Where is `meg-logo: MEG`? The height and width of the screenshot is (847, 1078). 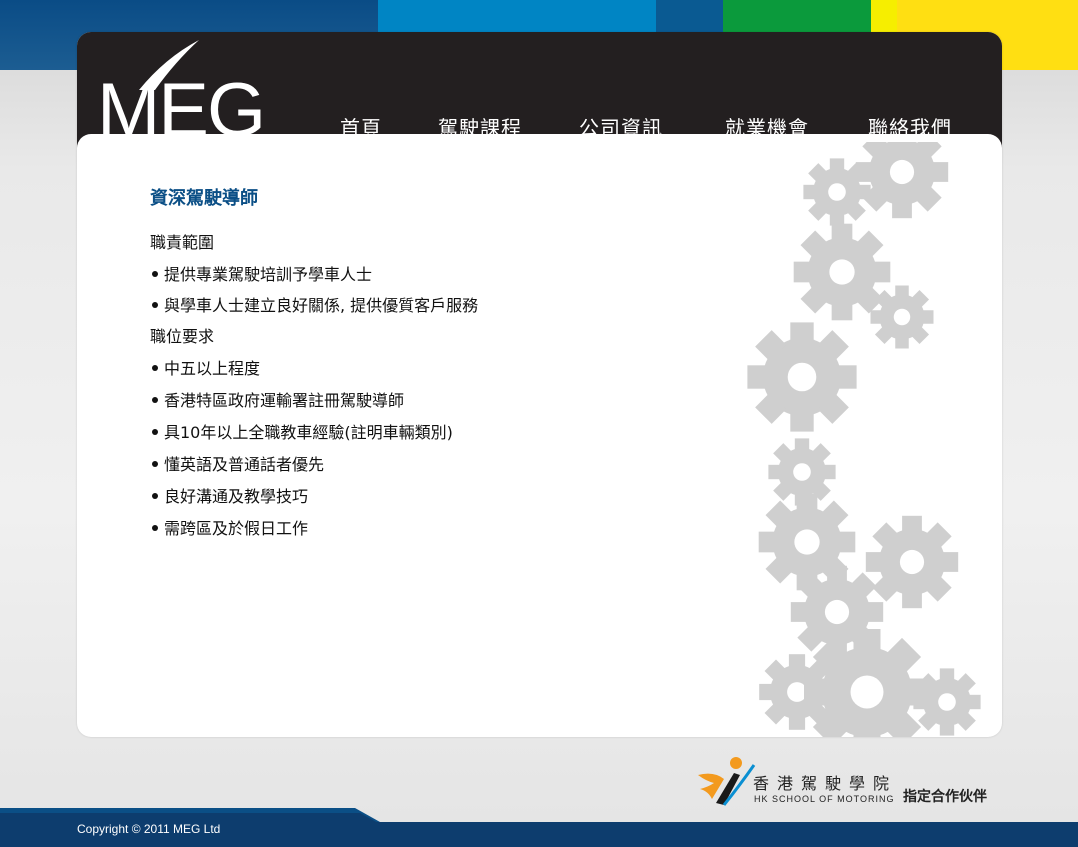
meg-logo: MEG is located at coordinates (195, 90).